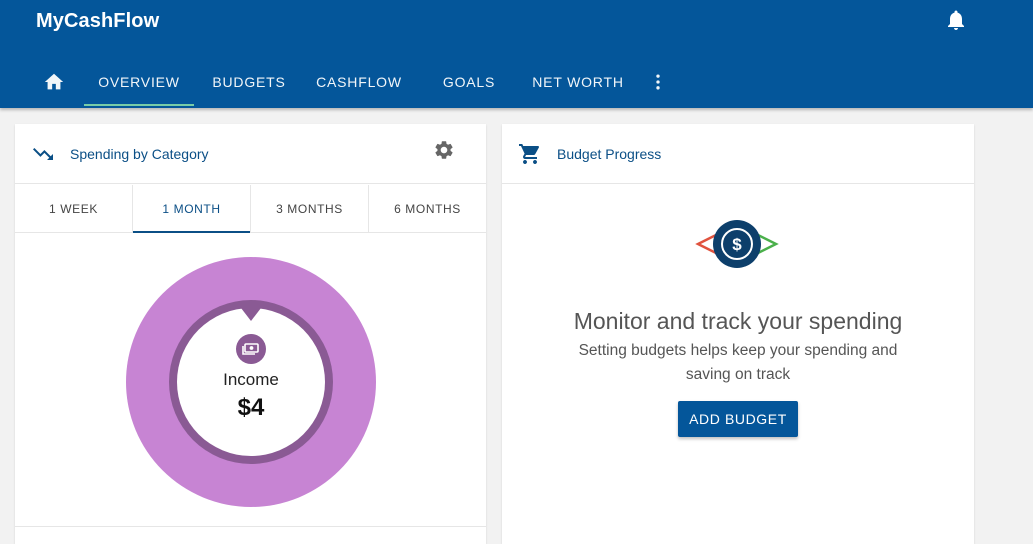  I want to click on nav-more, so click(658, 82).